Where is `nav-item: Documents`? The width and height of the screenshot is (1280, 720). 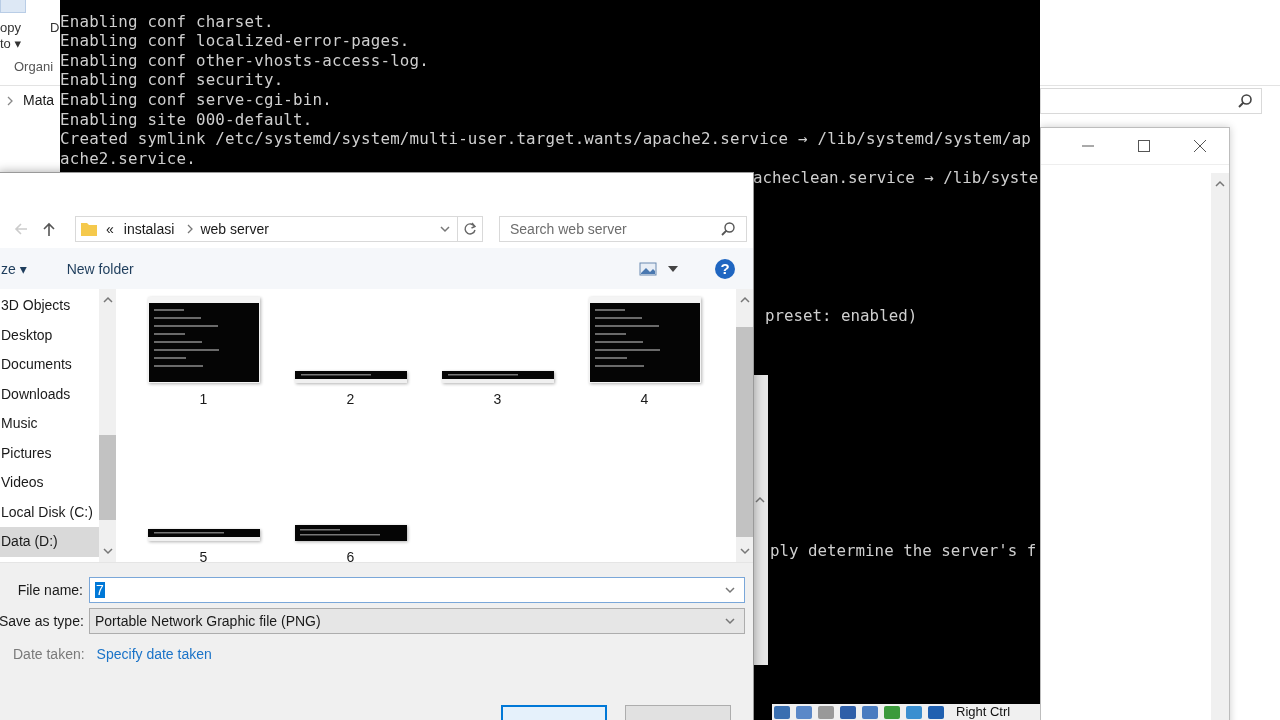 nav-item: Documents is located at coordinates (49, 365).